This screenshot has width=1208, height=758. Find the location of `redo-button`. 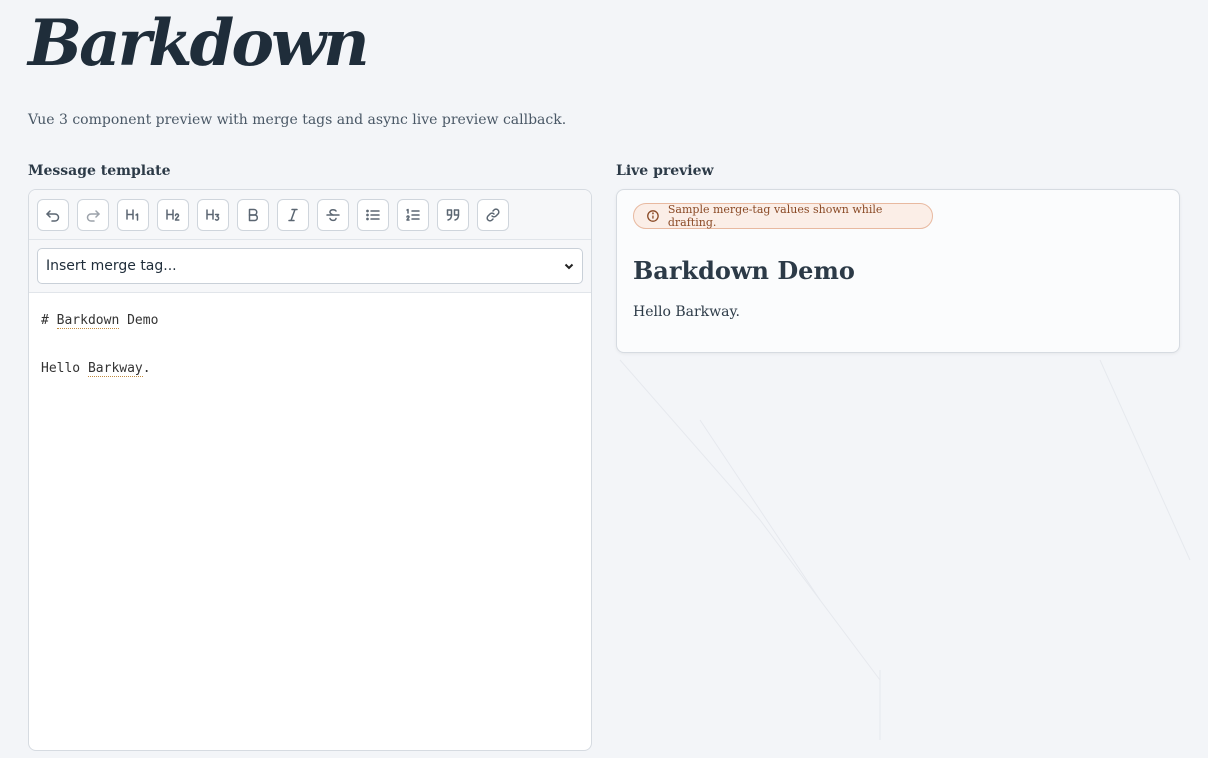

redo-button is located at coordinates (93, 214).